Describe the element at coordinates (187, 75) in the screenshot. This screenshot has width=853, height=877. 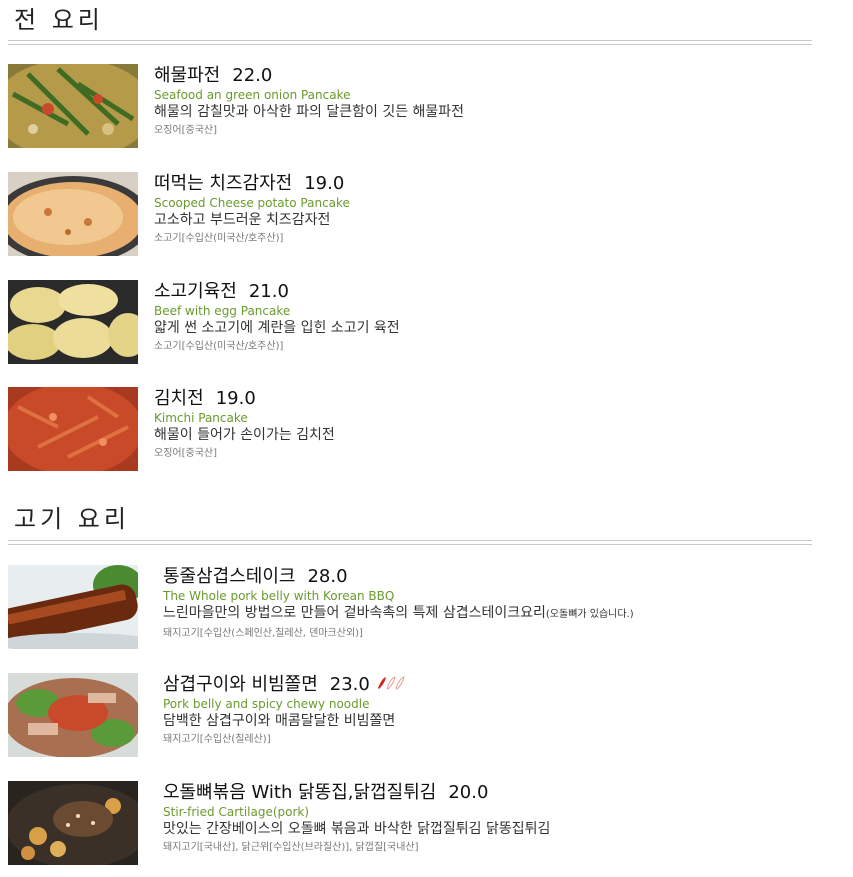
I see `menu-item-name: 해물파전` at that location.